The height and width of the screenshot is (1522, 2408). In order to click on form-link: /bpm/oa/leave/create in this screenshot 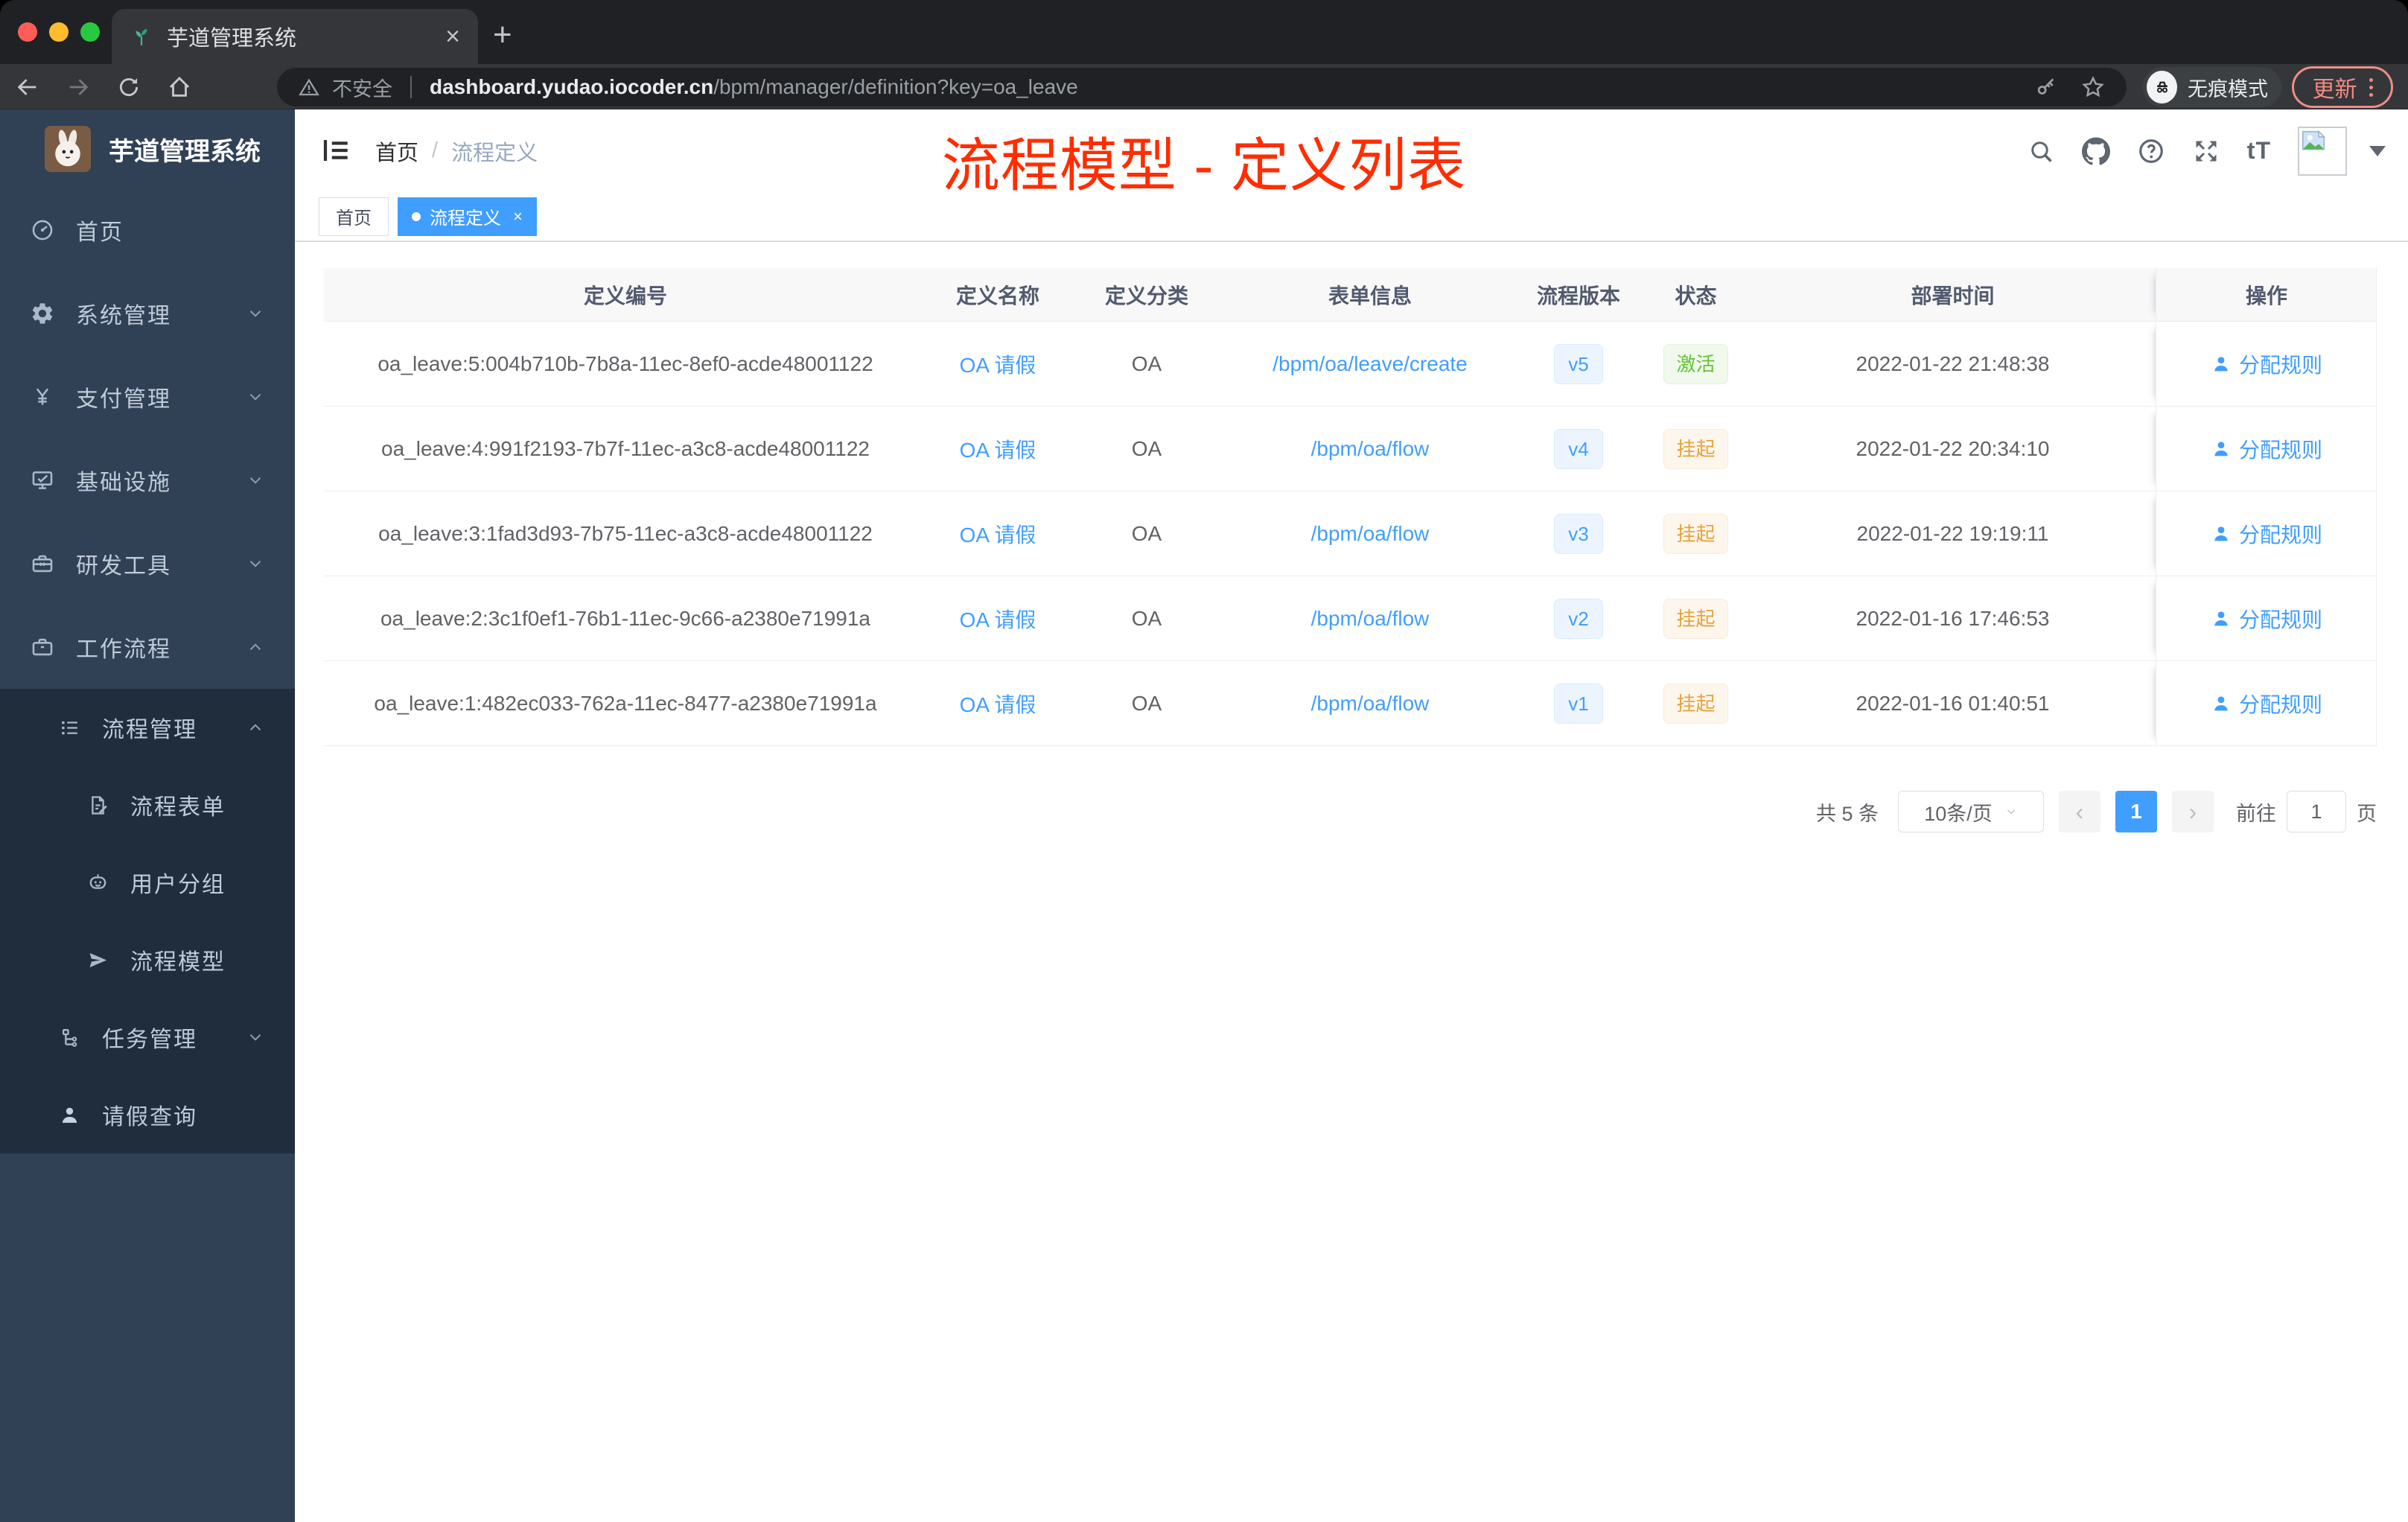, I will do `click(1370, 364)`.